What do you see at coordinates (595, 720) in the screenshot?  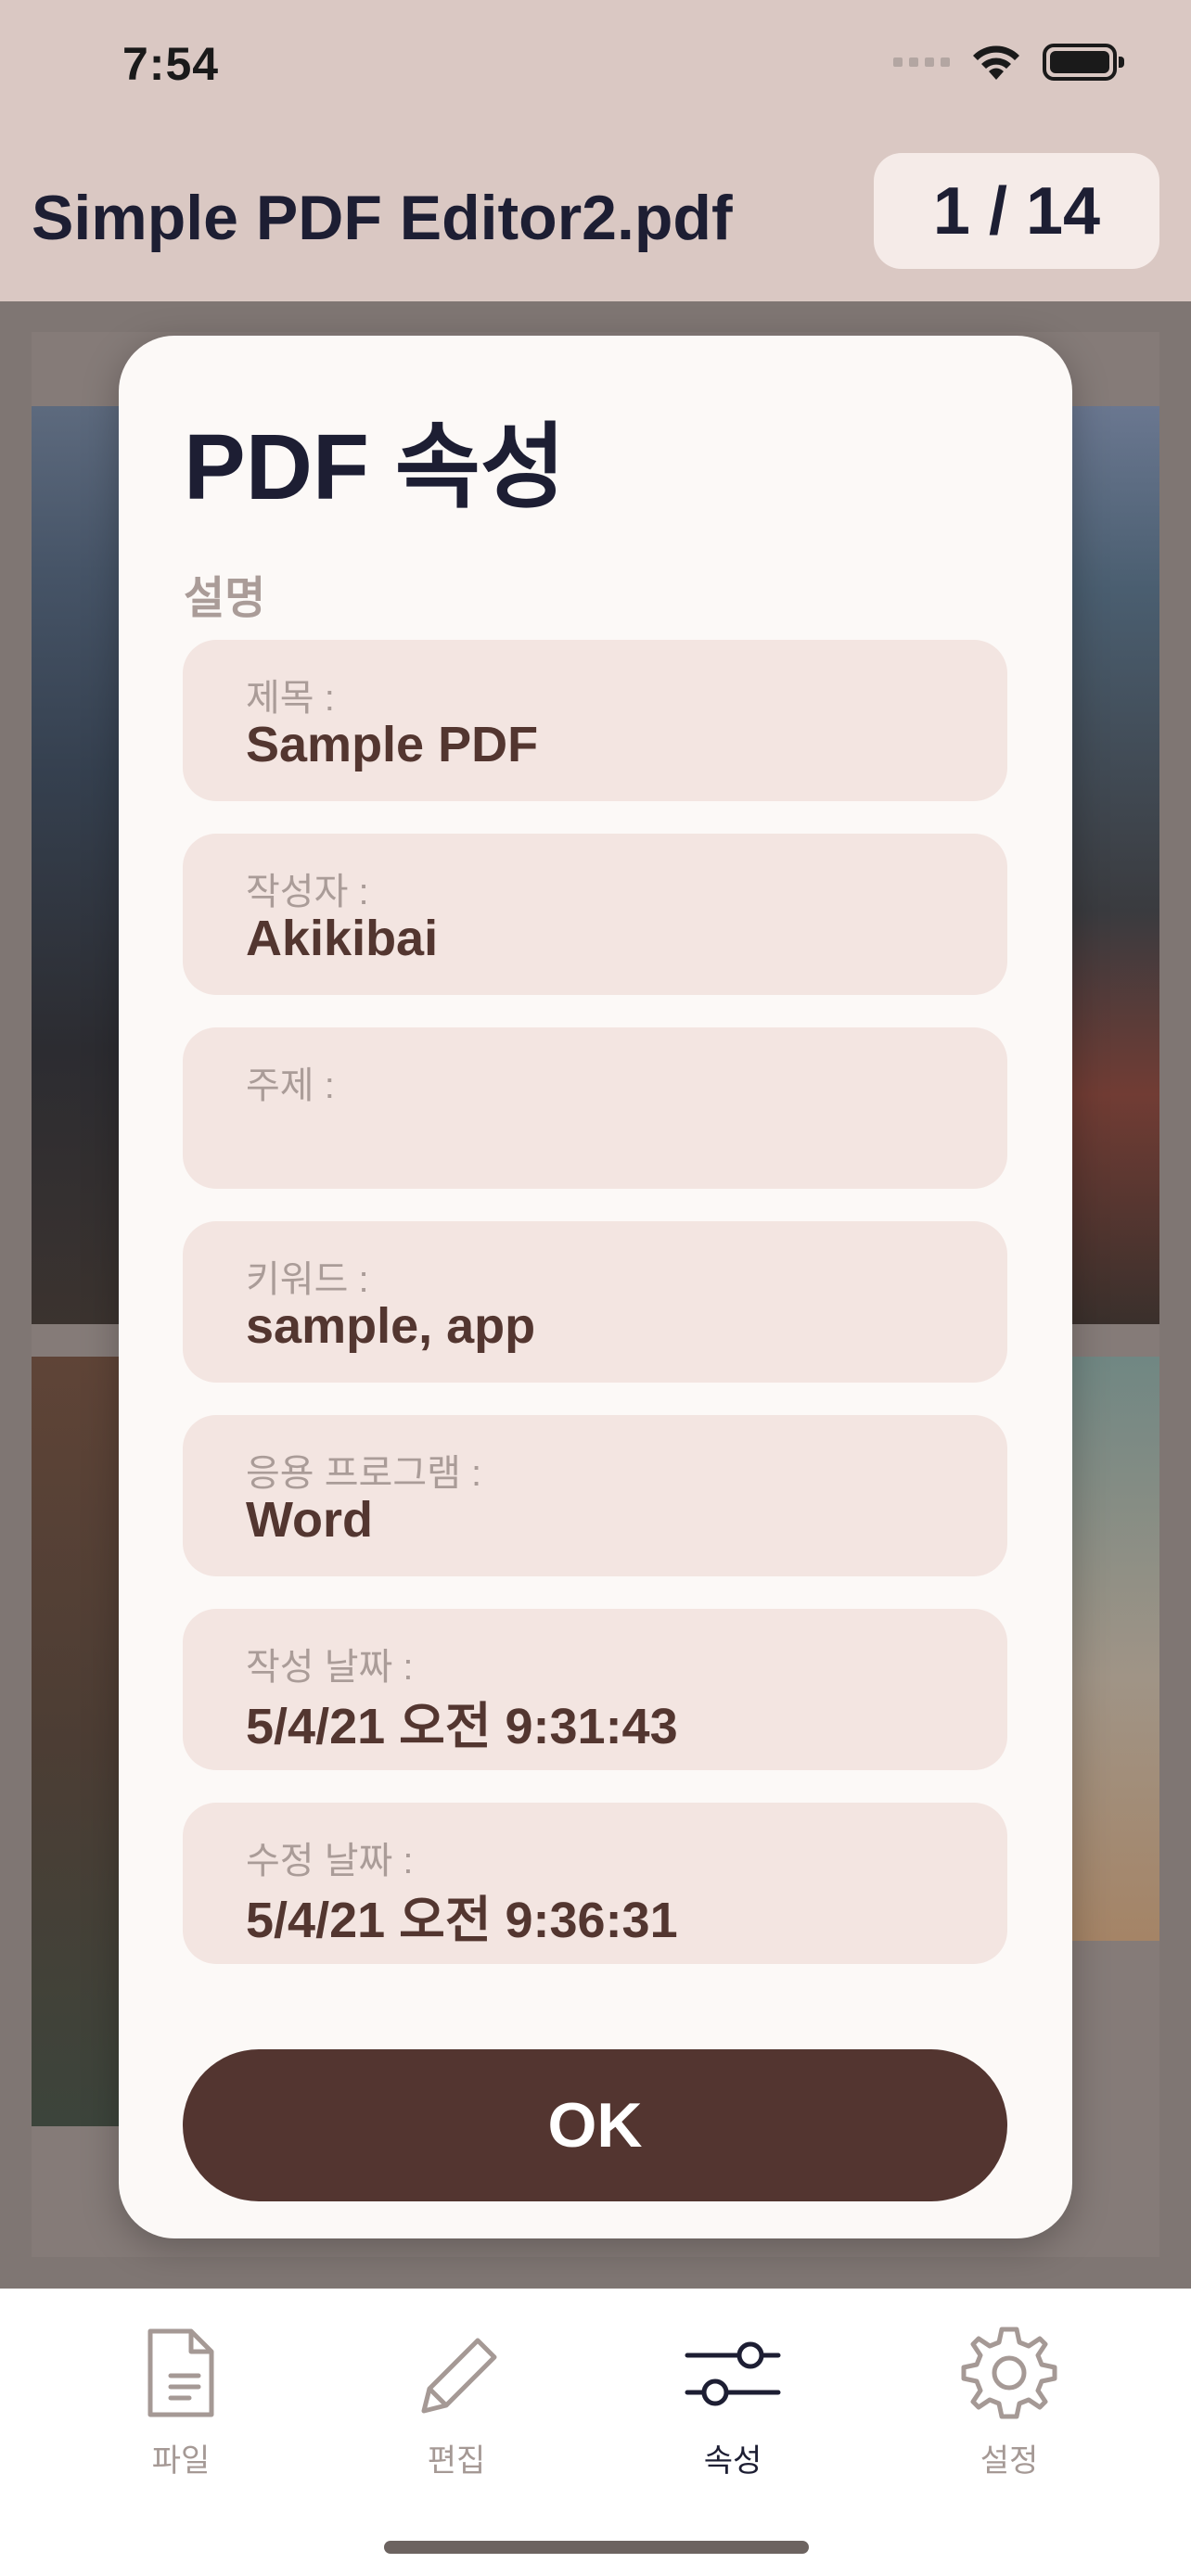 I see `field-title: 제목 : Sample PDF` at bounding box center [595, 720].